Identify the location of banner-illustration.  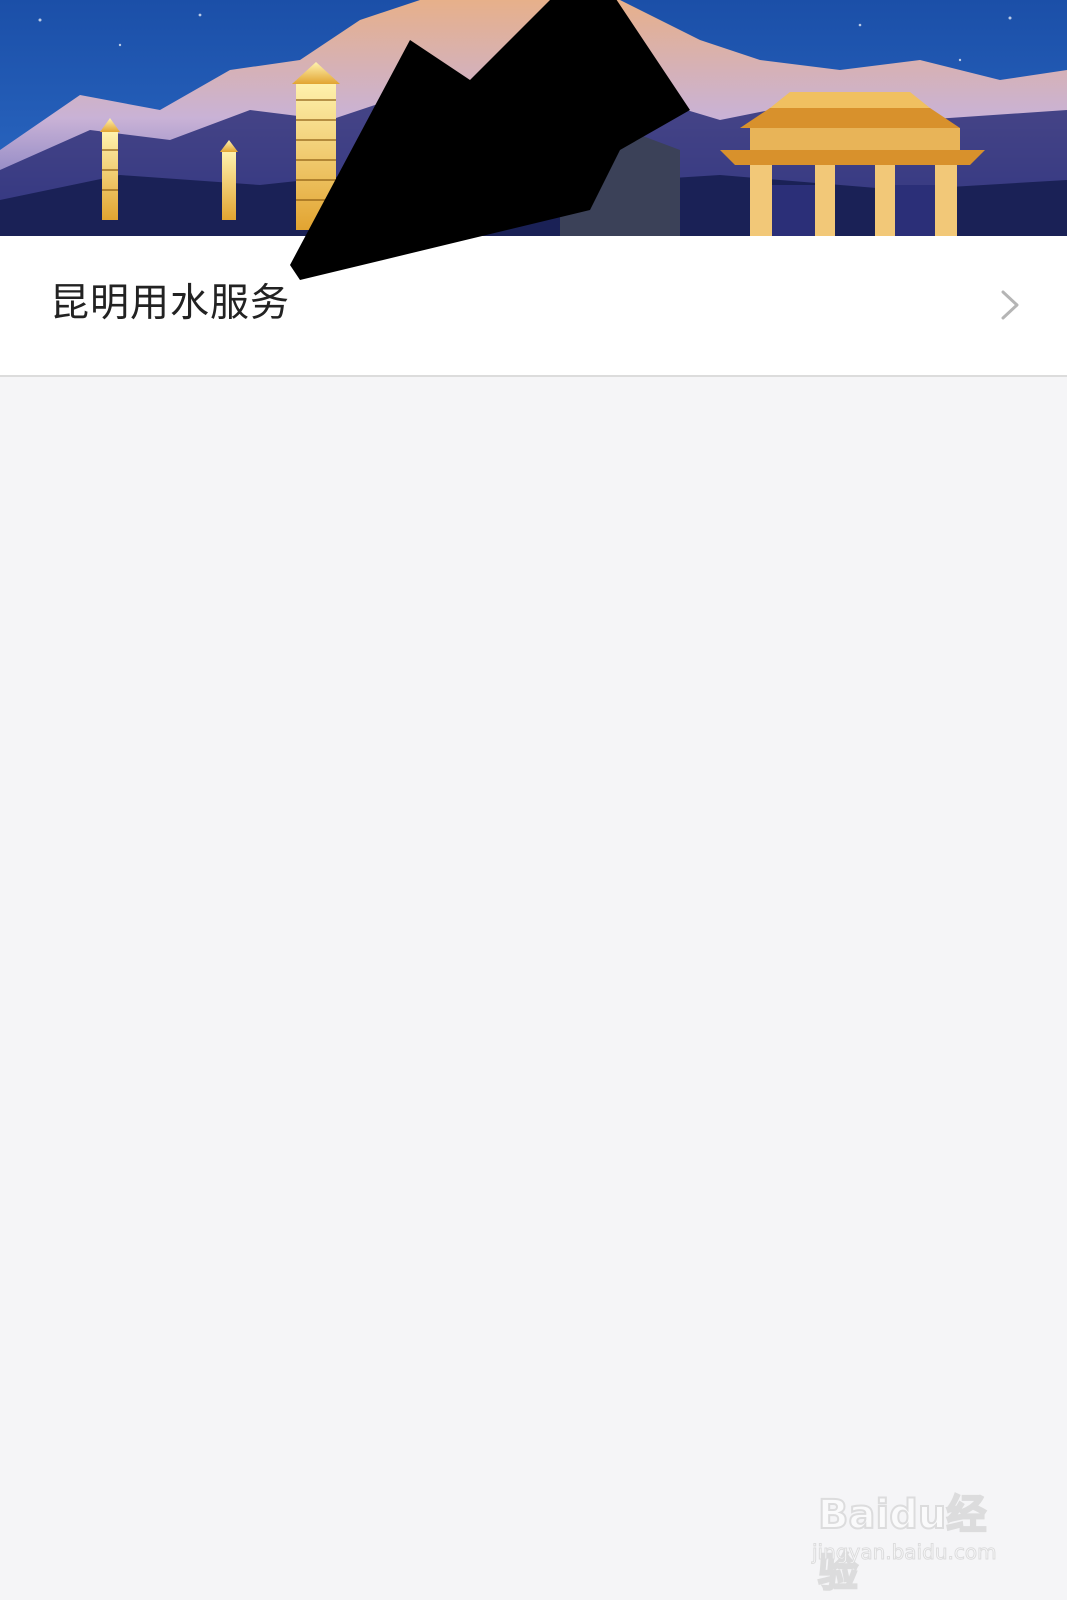
(533, 118).